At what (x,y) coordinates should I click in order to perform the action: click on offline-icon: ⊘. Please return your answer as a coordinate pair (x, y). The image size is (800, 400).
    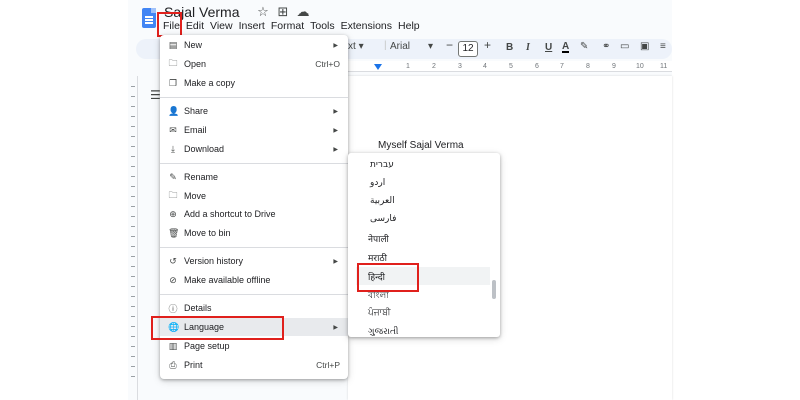
    Looking at the image, I should click on (173, 279).